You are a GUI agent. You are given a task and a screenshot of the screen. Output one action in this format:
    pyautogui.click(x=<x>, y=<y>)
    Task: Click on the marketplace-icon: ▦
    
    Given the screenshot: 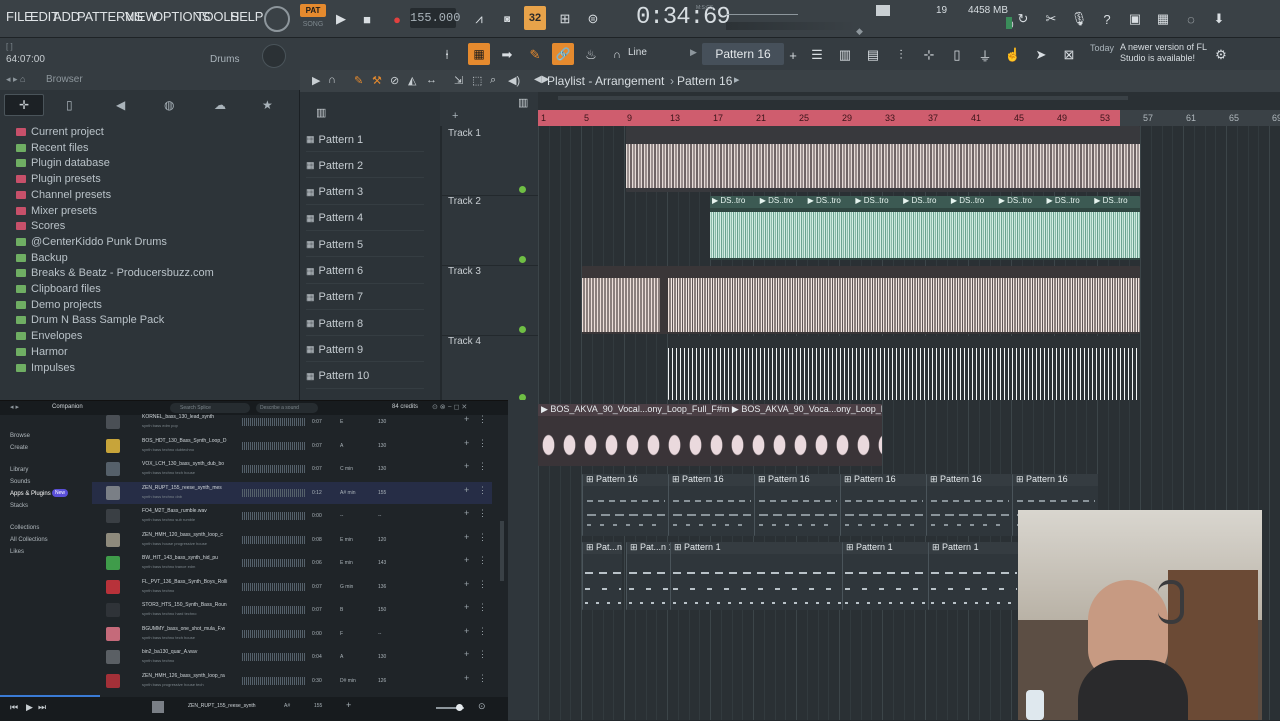 What is the action you would take?
    pyautogui.click(x=1163, y=19)
    